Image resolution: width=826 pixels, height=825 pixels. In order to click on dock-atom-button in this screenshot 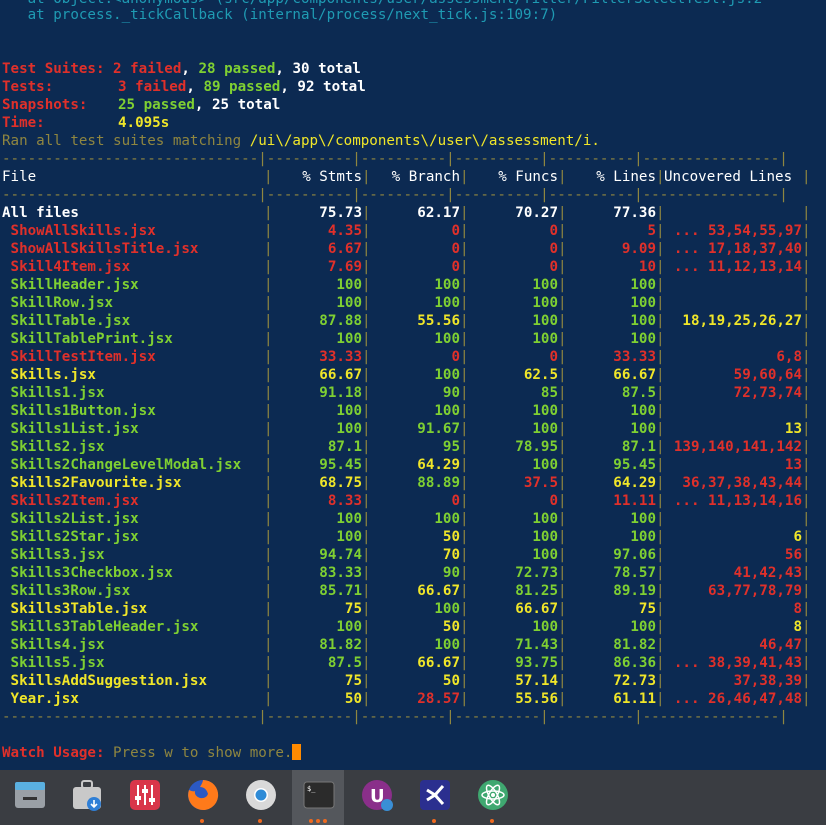, I will do `click(492, 797)`.